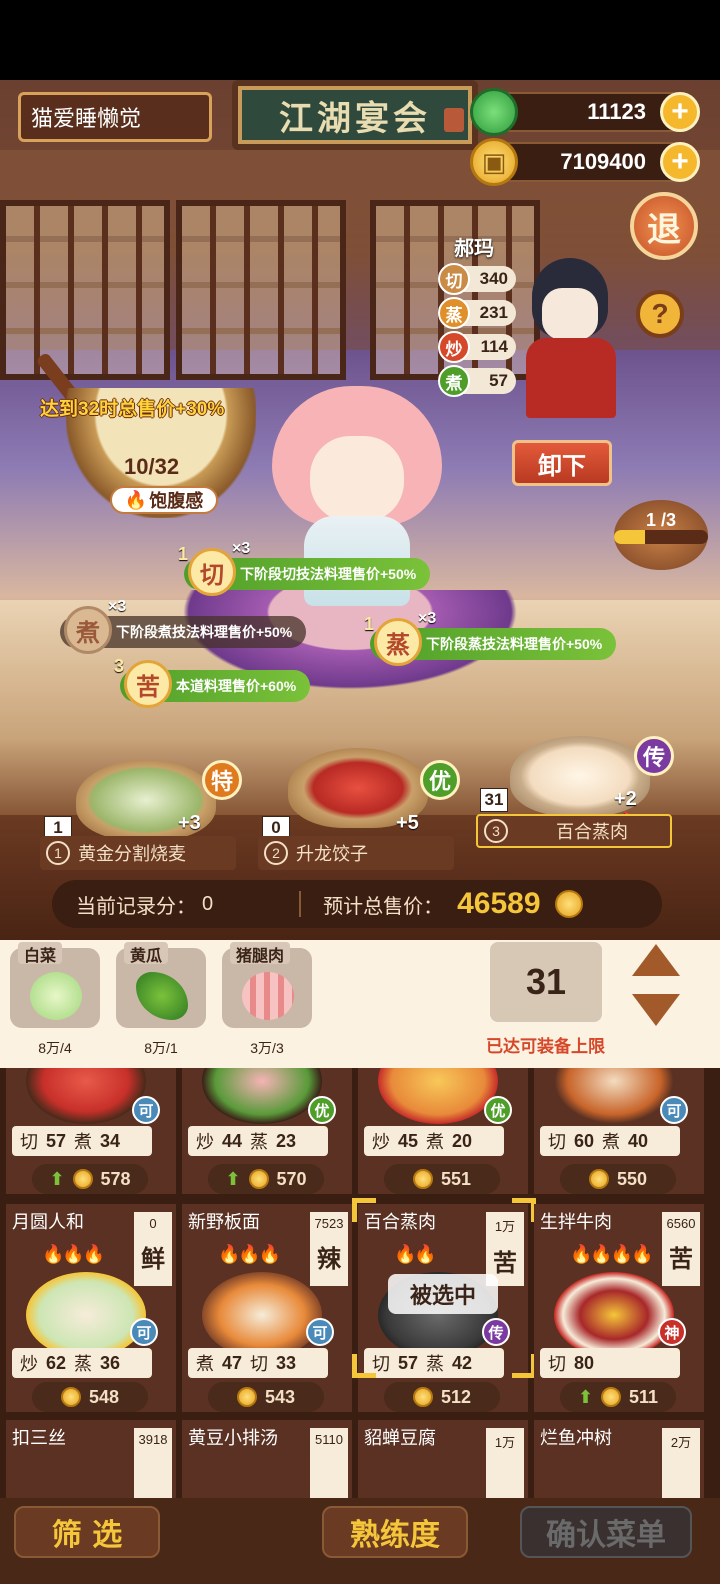  Describe the element at coordinates (286, 1362) in the screenshot. I see `stat-value: 33` at that location.